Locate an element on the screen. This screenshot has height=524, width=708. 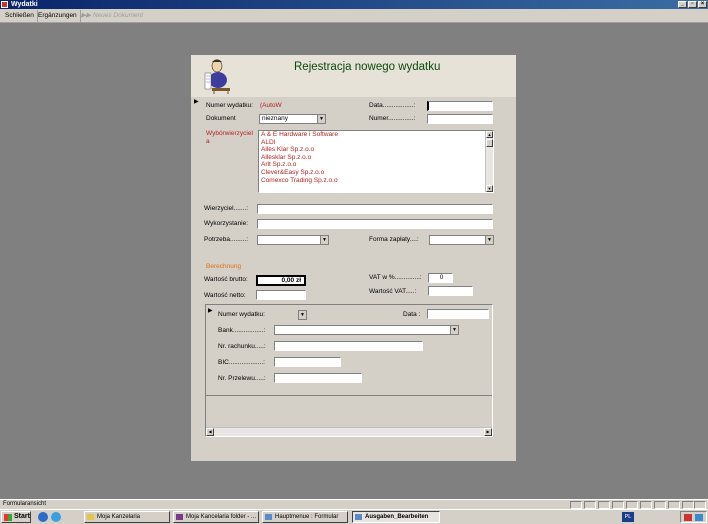
task-moja-kanzelaria: Moja Kanzelaria is located at coordinates (127, 517).